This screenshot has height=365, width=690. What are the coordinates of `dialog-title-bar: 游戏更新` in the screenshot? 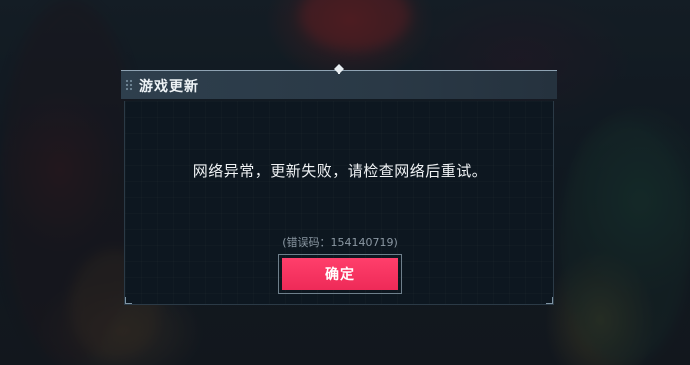 It's located at (339, 84).